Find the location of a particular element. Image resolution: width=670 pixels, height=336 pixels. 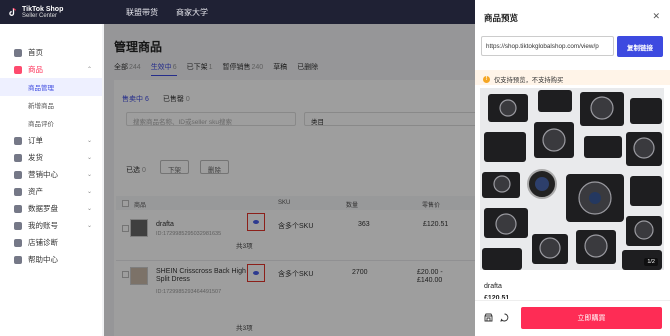

product-image: 1/2 is located at coordinates (572, 179).